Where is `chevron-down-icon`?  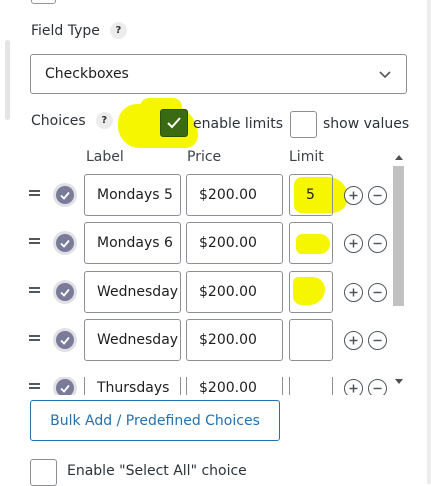 chevron-down-icon is located at coordinates (385, 75).